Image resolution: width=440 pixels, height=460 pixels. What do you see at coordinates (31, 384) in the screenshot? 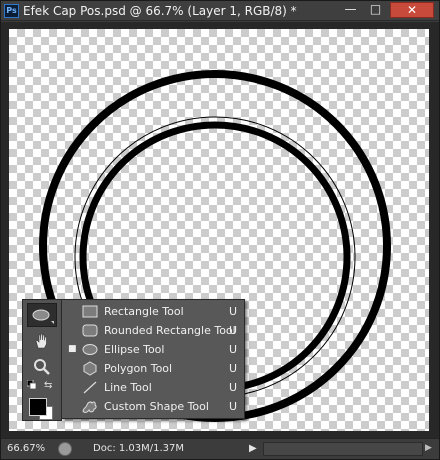
I see `default-colors-icon` at bounding box center [31, 384].